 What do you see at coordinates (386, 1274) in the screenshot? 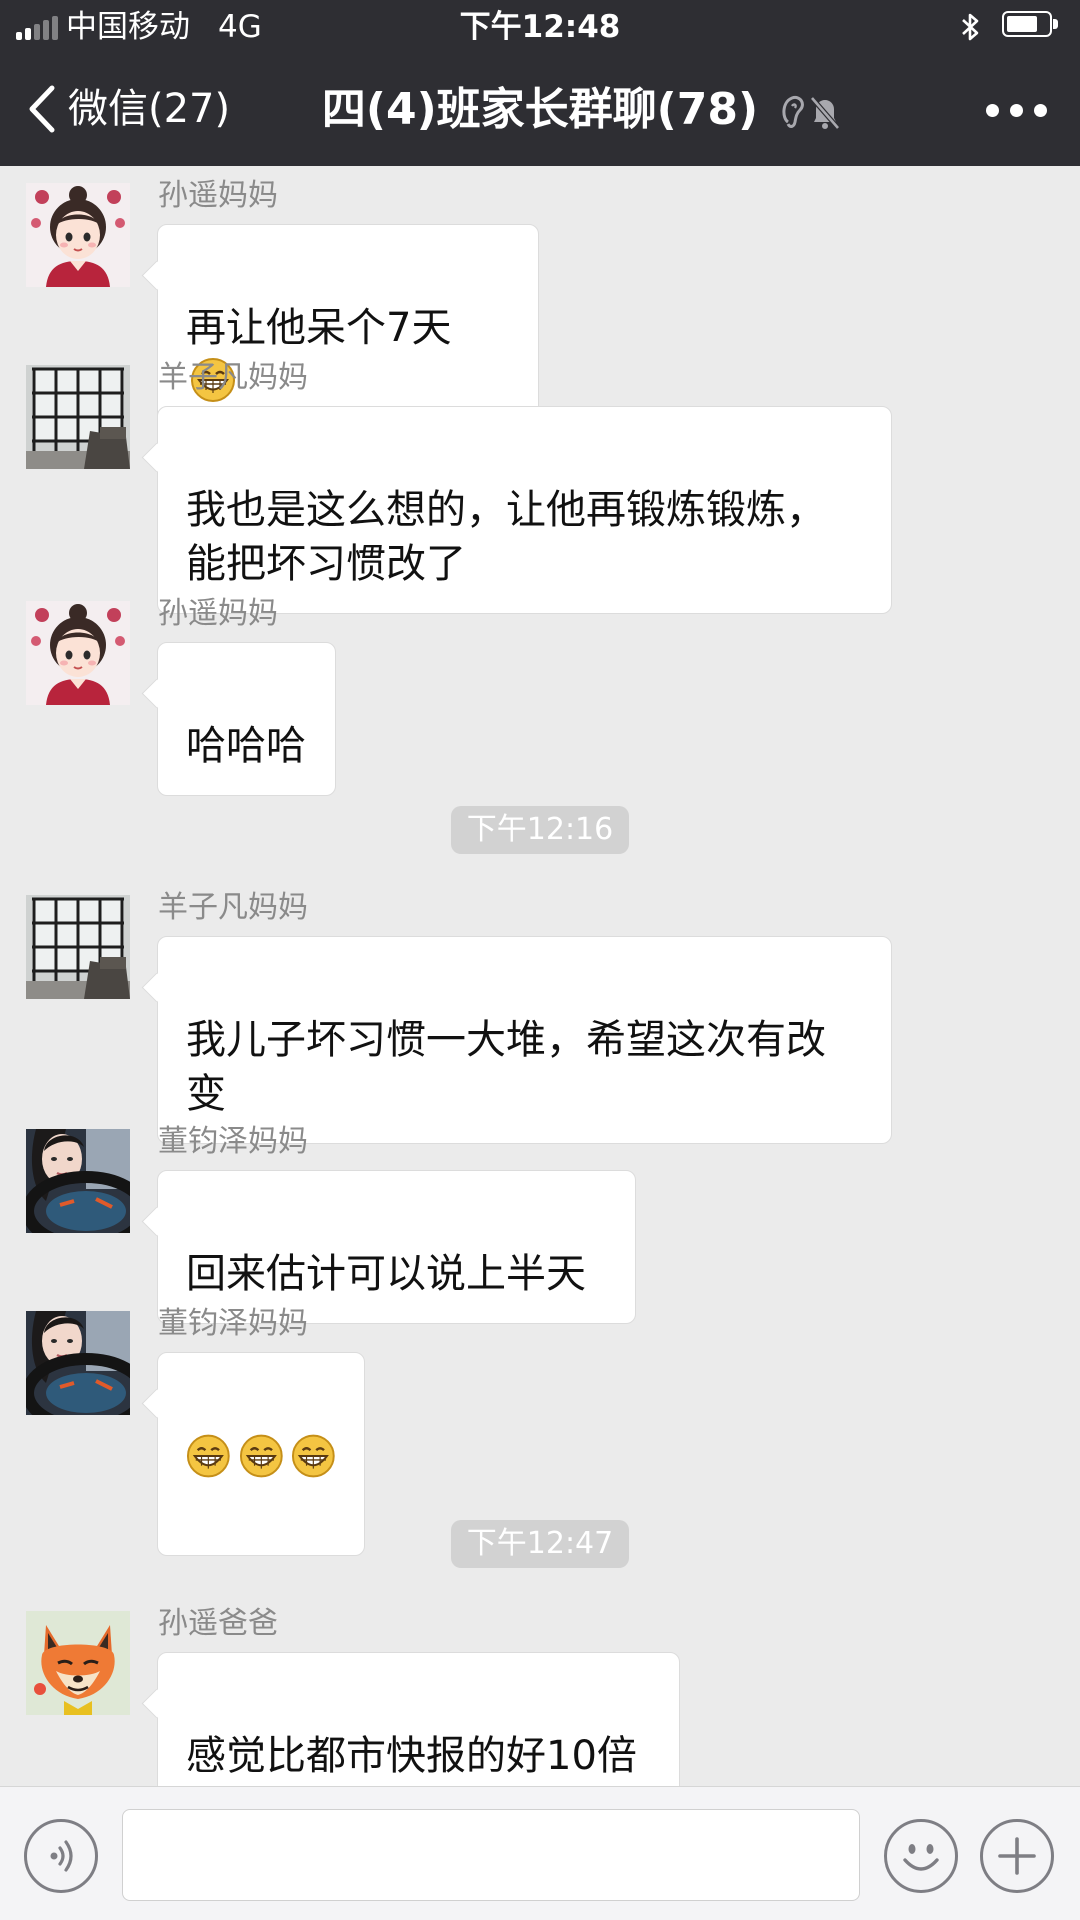
I see `message-text: 回来估计可以说上半天` at bounding box center [386, 1274].